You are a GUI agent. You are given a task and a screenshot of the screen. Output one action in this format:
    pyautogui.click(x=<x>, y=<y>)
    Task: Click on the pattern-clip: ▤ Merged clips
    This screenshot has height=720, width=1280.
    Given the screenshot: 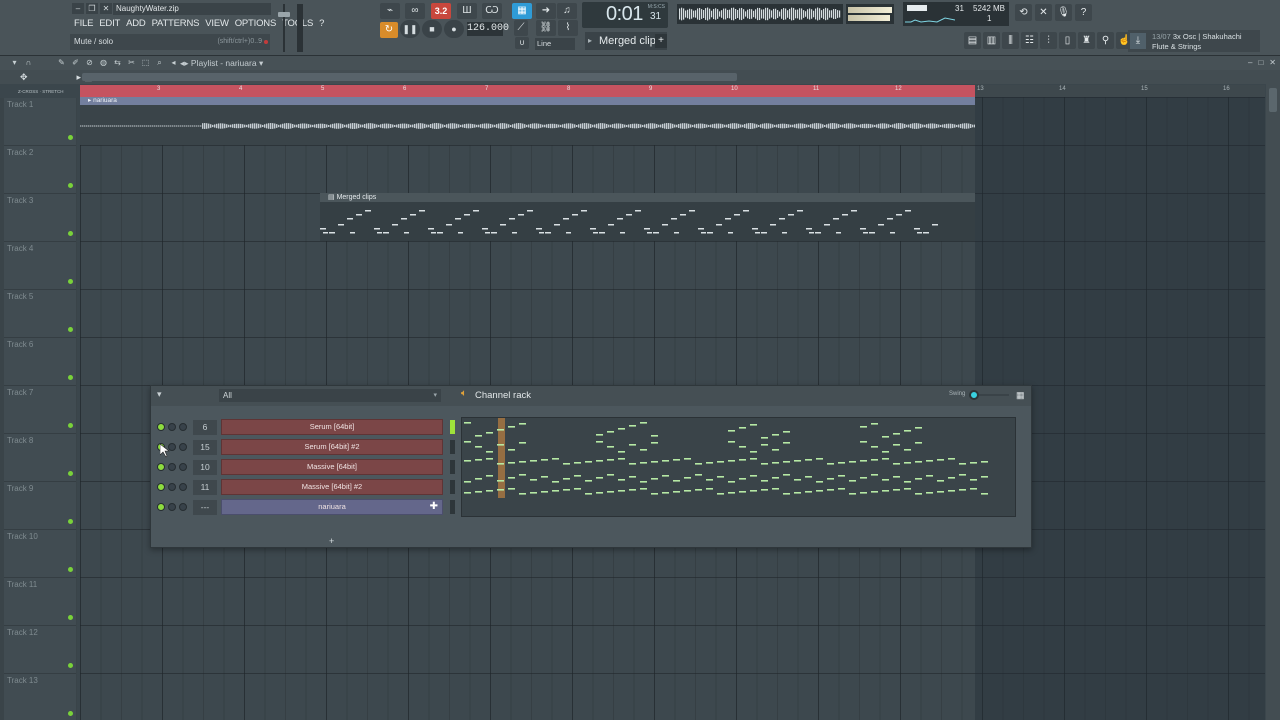 What is the action you would take?
    pyautogui.click(x=647, y=217)
    